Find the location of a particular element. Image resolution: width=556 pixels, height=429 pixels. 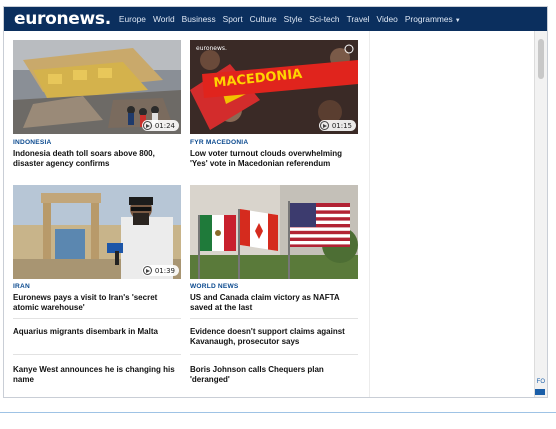

article-thumbnail-macedonia: MACEDONIA euronews. 01:15 is located at coordinates (274, 87).